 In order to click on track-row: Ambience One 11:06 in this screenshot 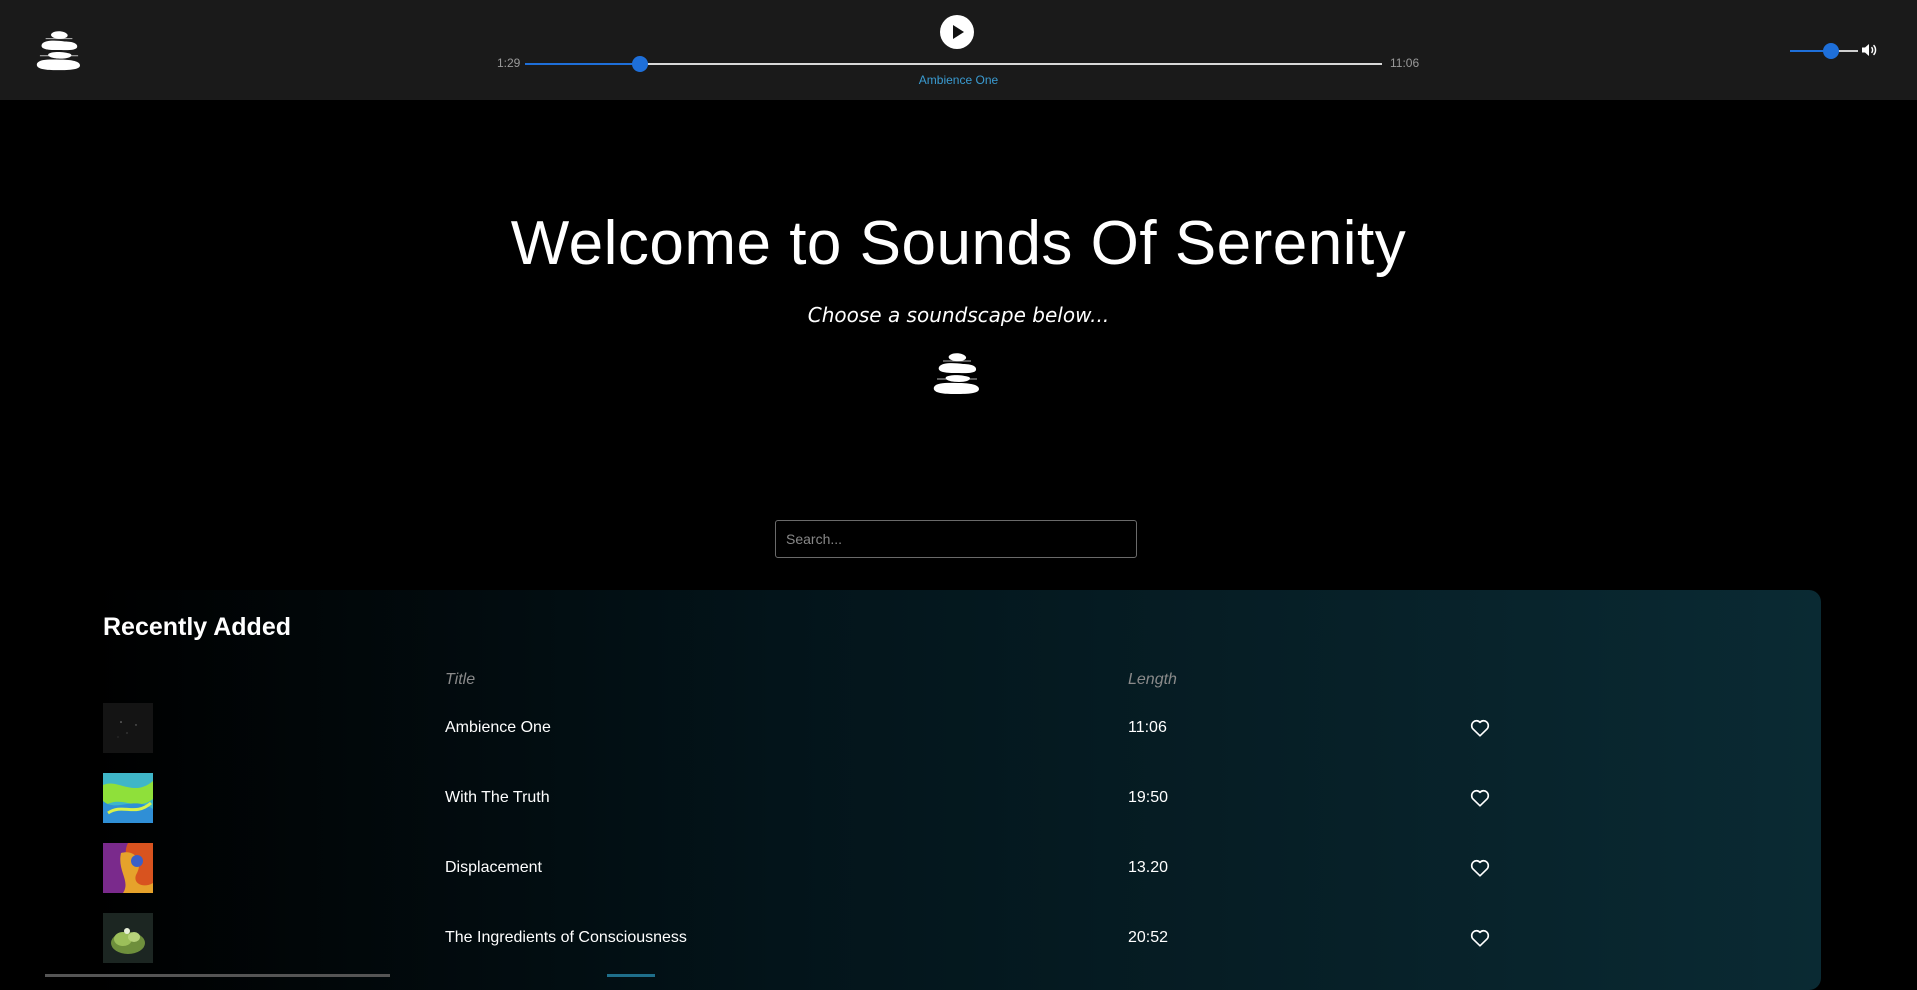, I will do `click(958, 729)`.